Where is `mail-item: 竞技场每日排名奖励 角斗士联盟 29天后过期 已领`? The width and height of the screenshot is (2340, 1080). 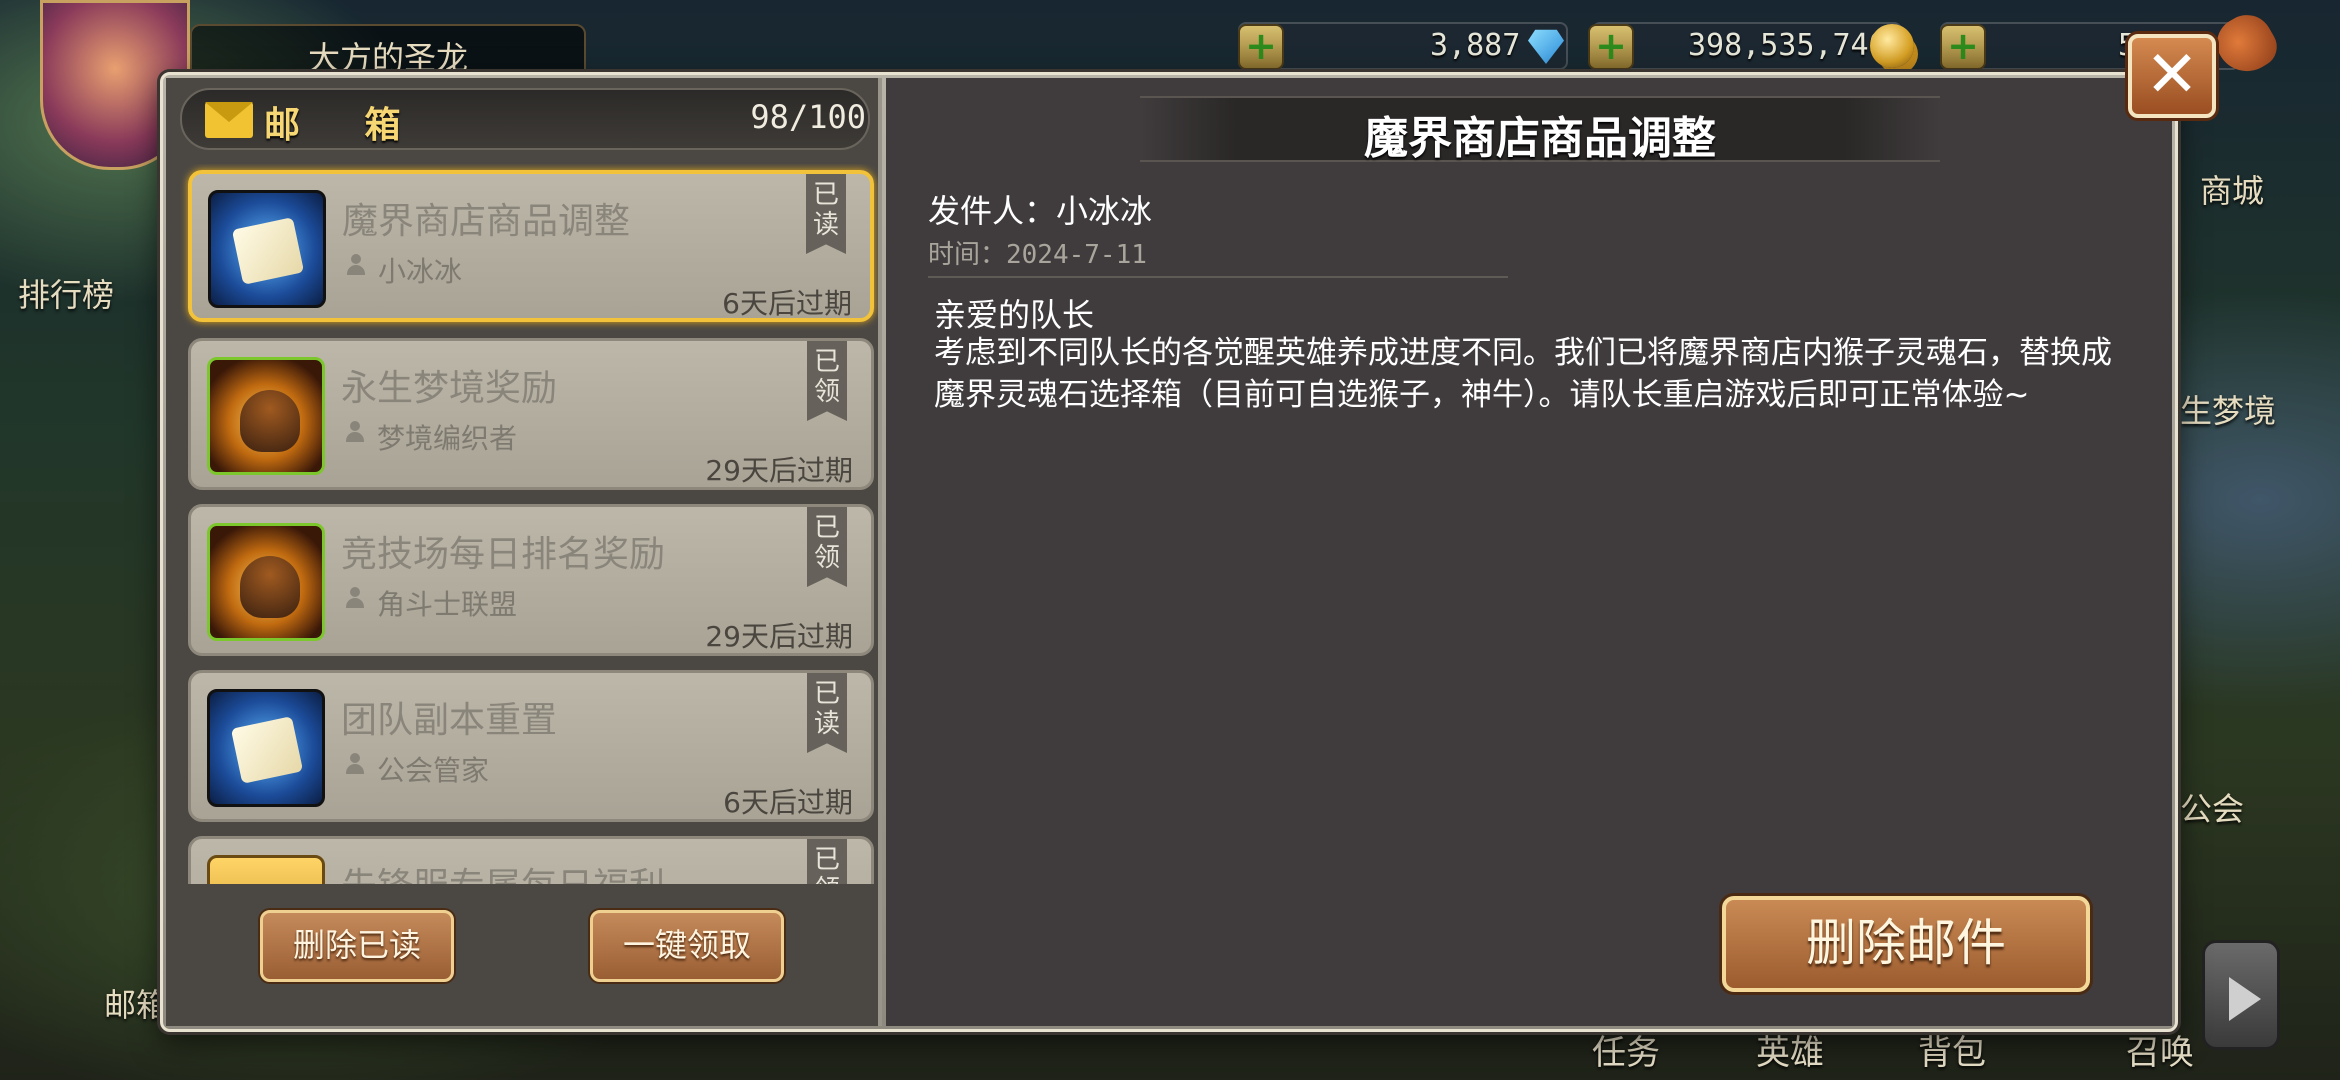 mail-item: 竞技场每日排名奖励 角斗士联盟 29天后过期 已领 is located at coordinates (531, 580).